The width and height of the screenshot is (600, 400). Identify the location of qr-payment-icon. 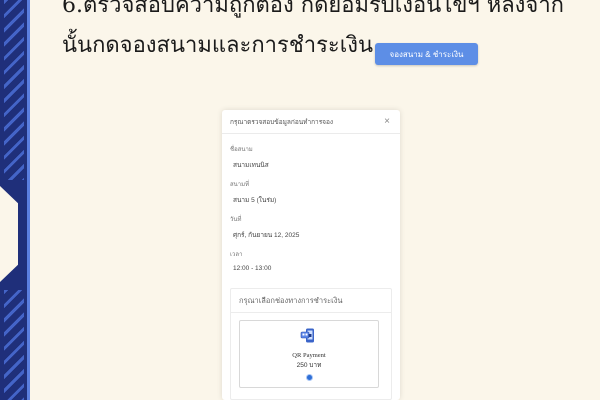
(309, 338).